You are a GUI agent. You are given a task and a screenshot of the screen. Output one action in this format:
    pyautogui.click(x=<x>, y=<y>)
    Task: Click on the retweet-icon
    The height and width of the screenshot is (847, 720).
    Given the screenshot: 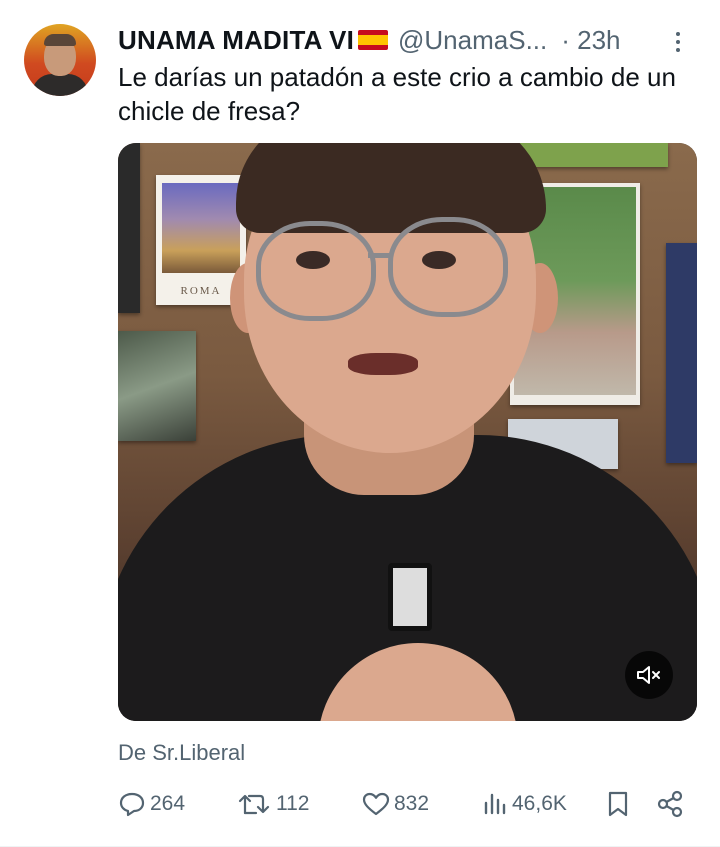 What is the action you would take?
    pyautogui.click(x=254, y=804)
    